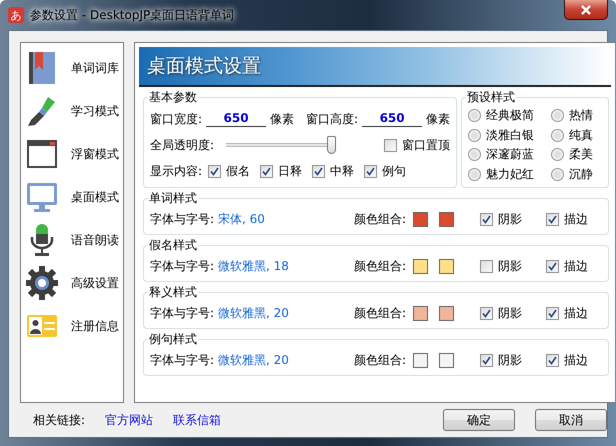 The height and width of the screenshot is (446, 616). Describe the element at coordinates (95, 283) in the screenshot. I see `sidebar-item: 高级设置` at that location.